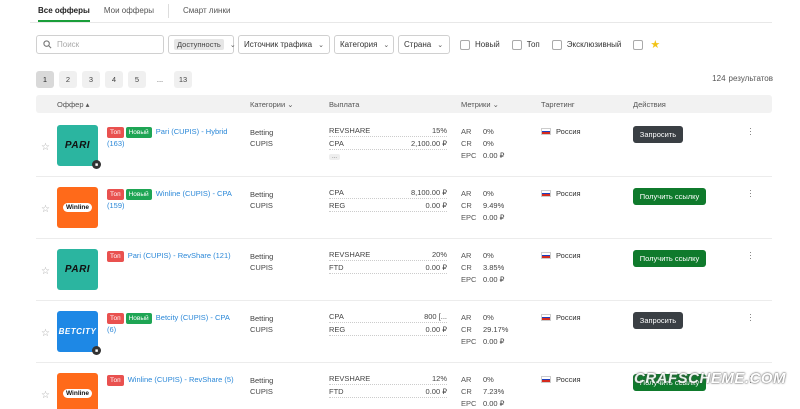  I want to click on offer-link: Winline (CUPIS) - RevShare (5), so click(181, 379).